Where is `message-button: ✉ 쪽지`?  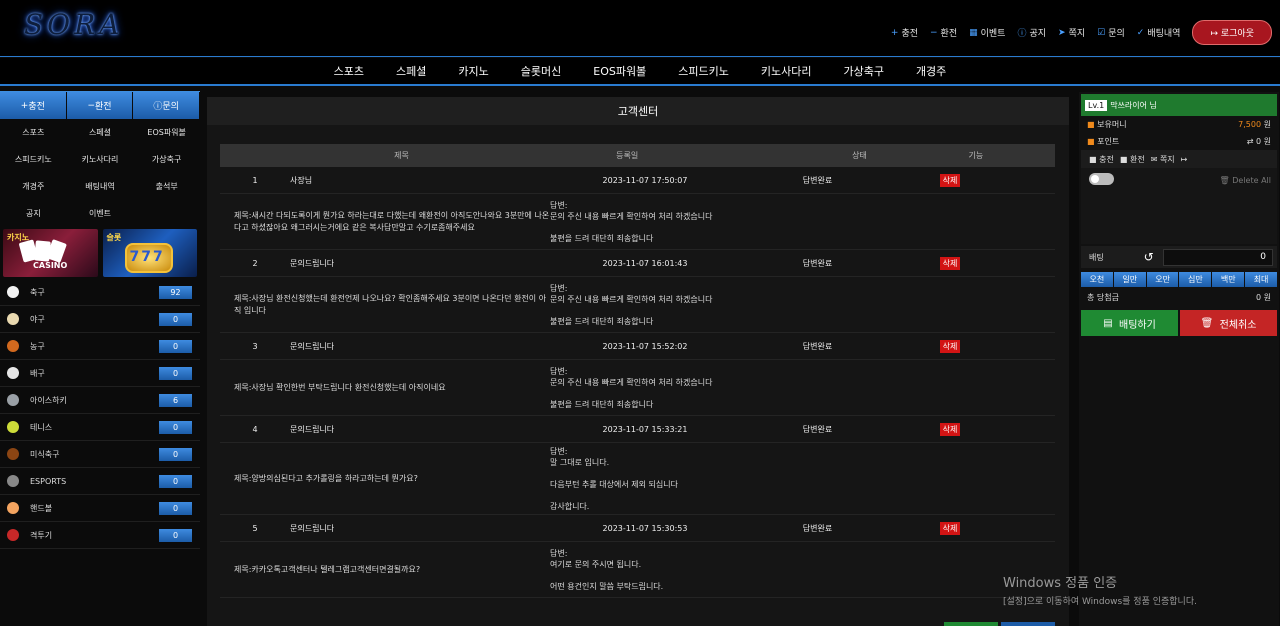
message-button: ✉ 쪽지 is located at coordinates (1163, 159).